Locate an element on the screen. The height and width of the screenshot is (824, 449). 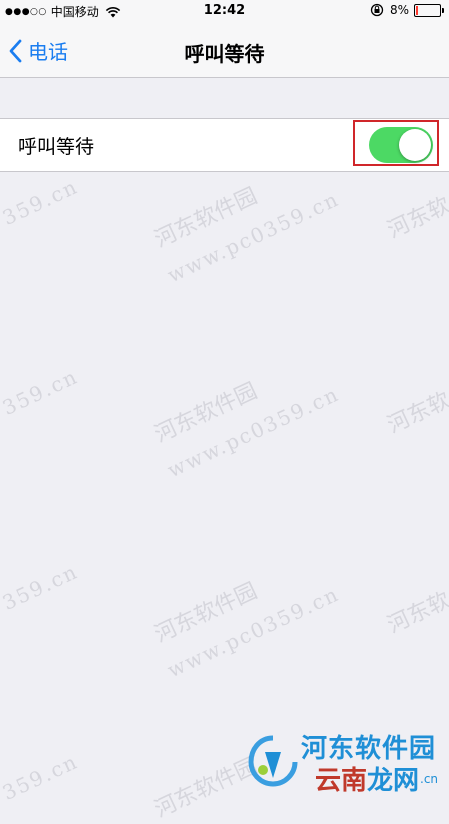
call-waiting-toggle is located at coordinates (401, 145).